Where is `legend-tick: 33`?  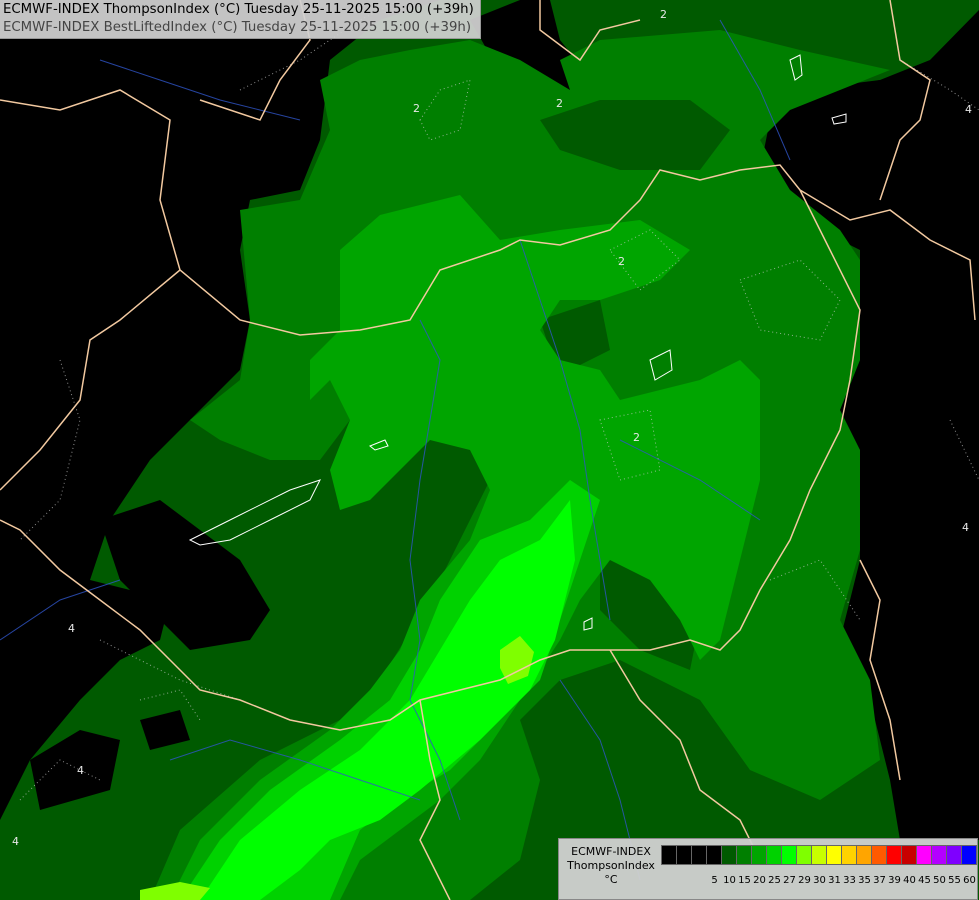 legend-tick: 33 is located at coordinates (849, 880).